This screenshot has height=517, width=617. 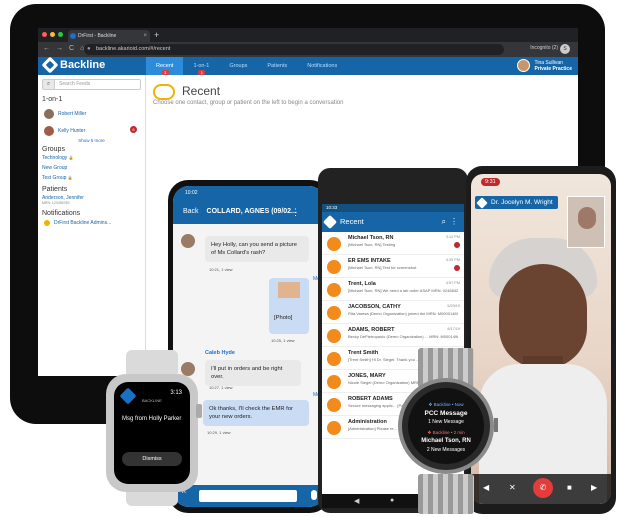 I want to click on sidebar-item-group: Test Group 🔒, so click(x=91, y=178).